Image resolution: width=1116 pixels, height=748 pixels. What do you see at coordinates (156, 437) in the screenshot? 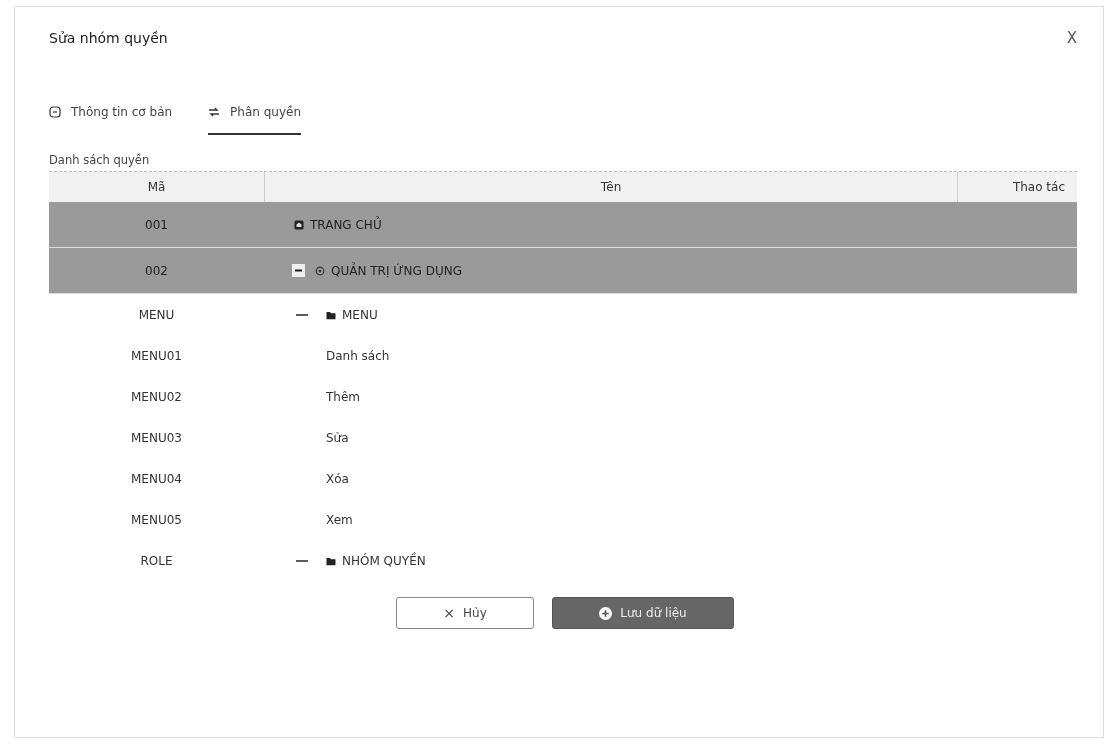
I see `table-cell: MENU03` at bounding box center [156, 437].